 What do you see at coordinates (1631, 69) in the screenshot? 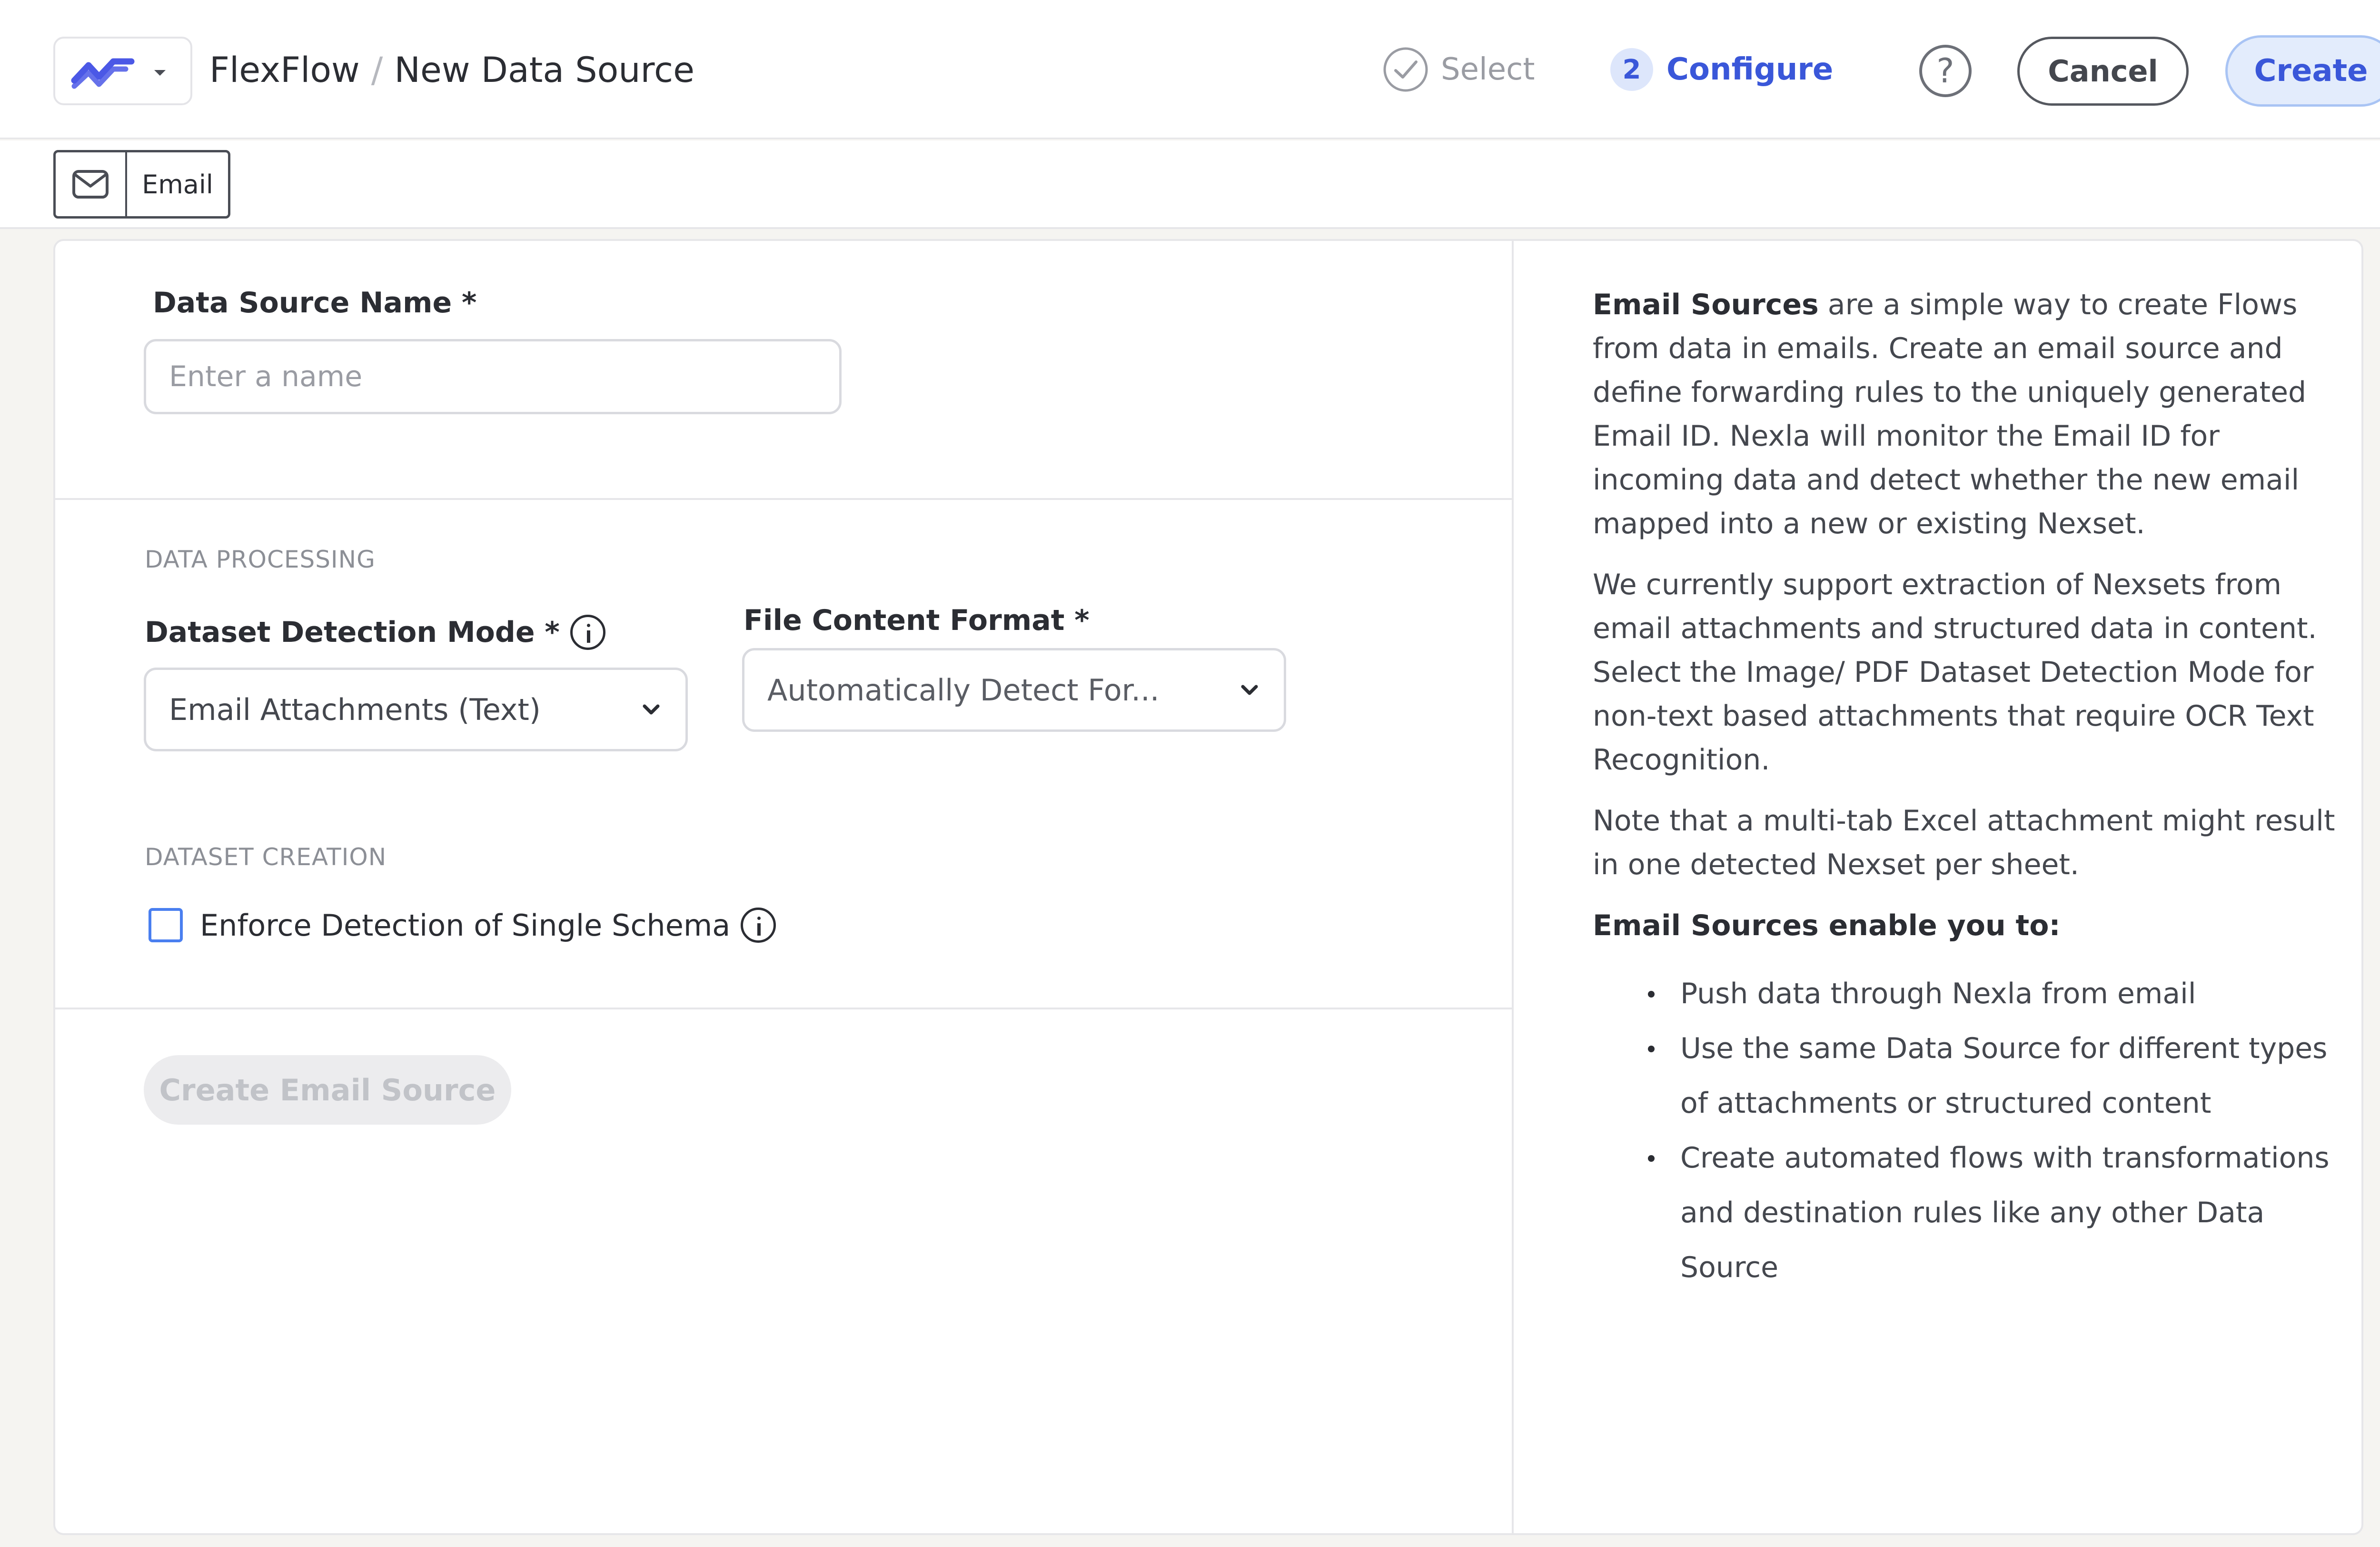
I see `step-number-badge: 2` at bounding box center [1631, 69].